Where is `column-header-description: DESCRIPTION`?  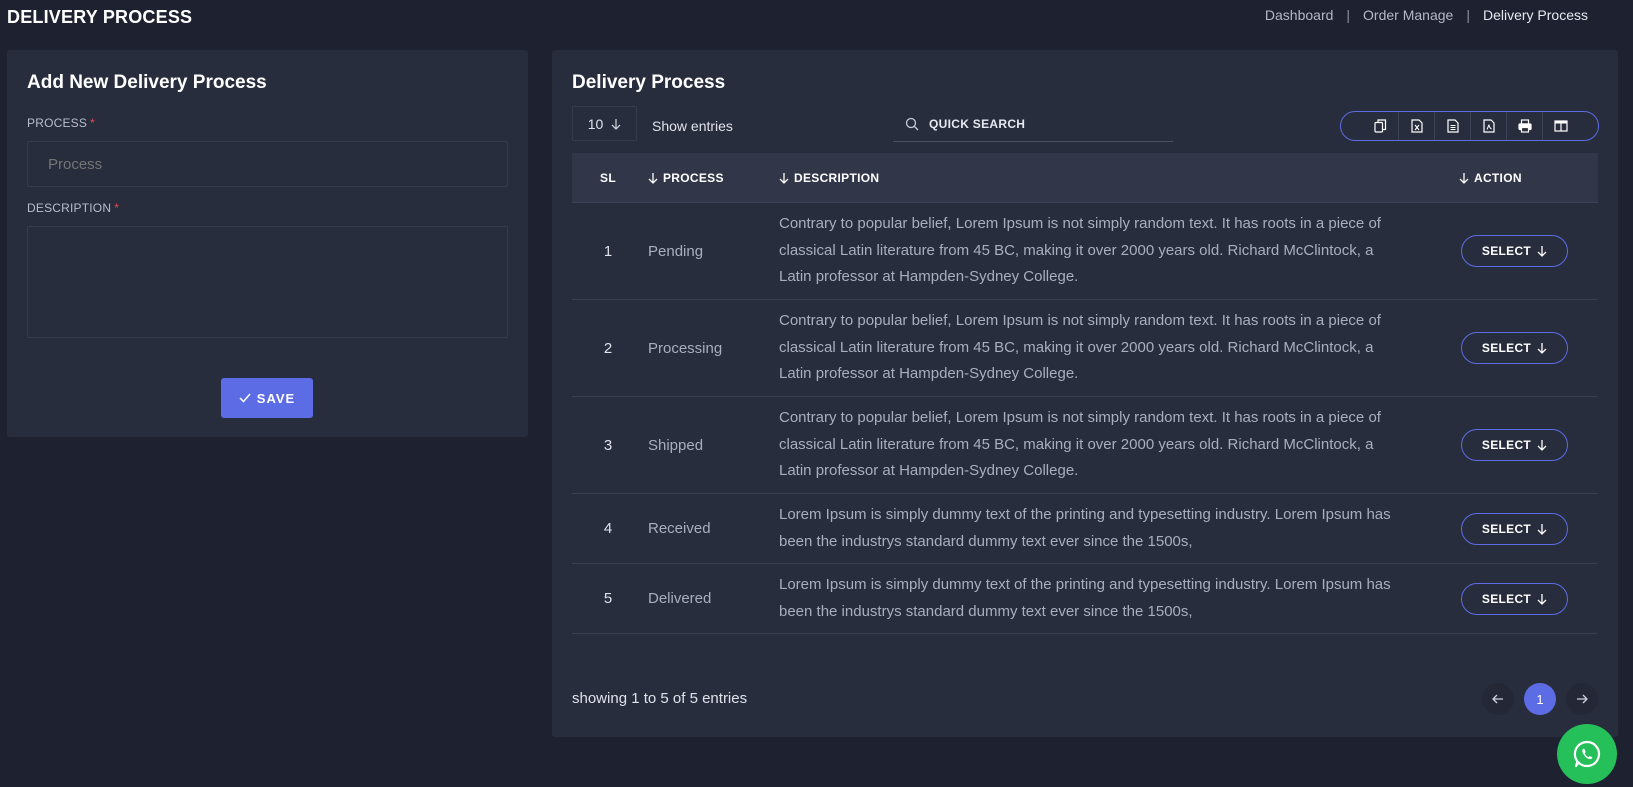 column-header-description: DESCRIPTION is located at coordinates (1113, 178).